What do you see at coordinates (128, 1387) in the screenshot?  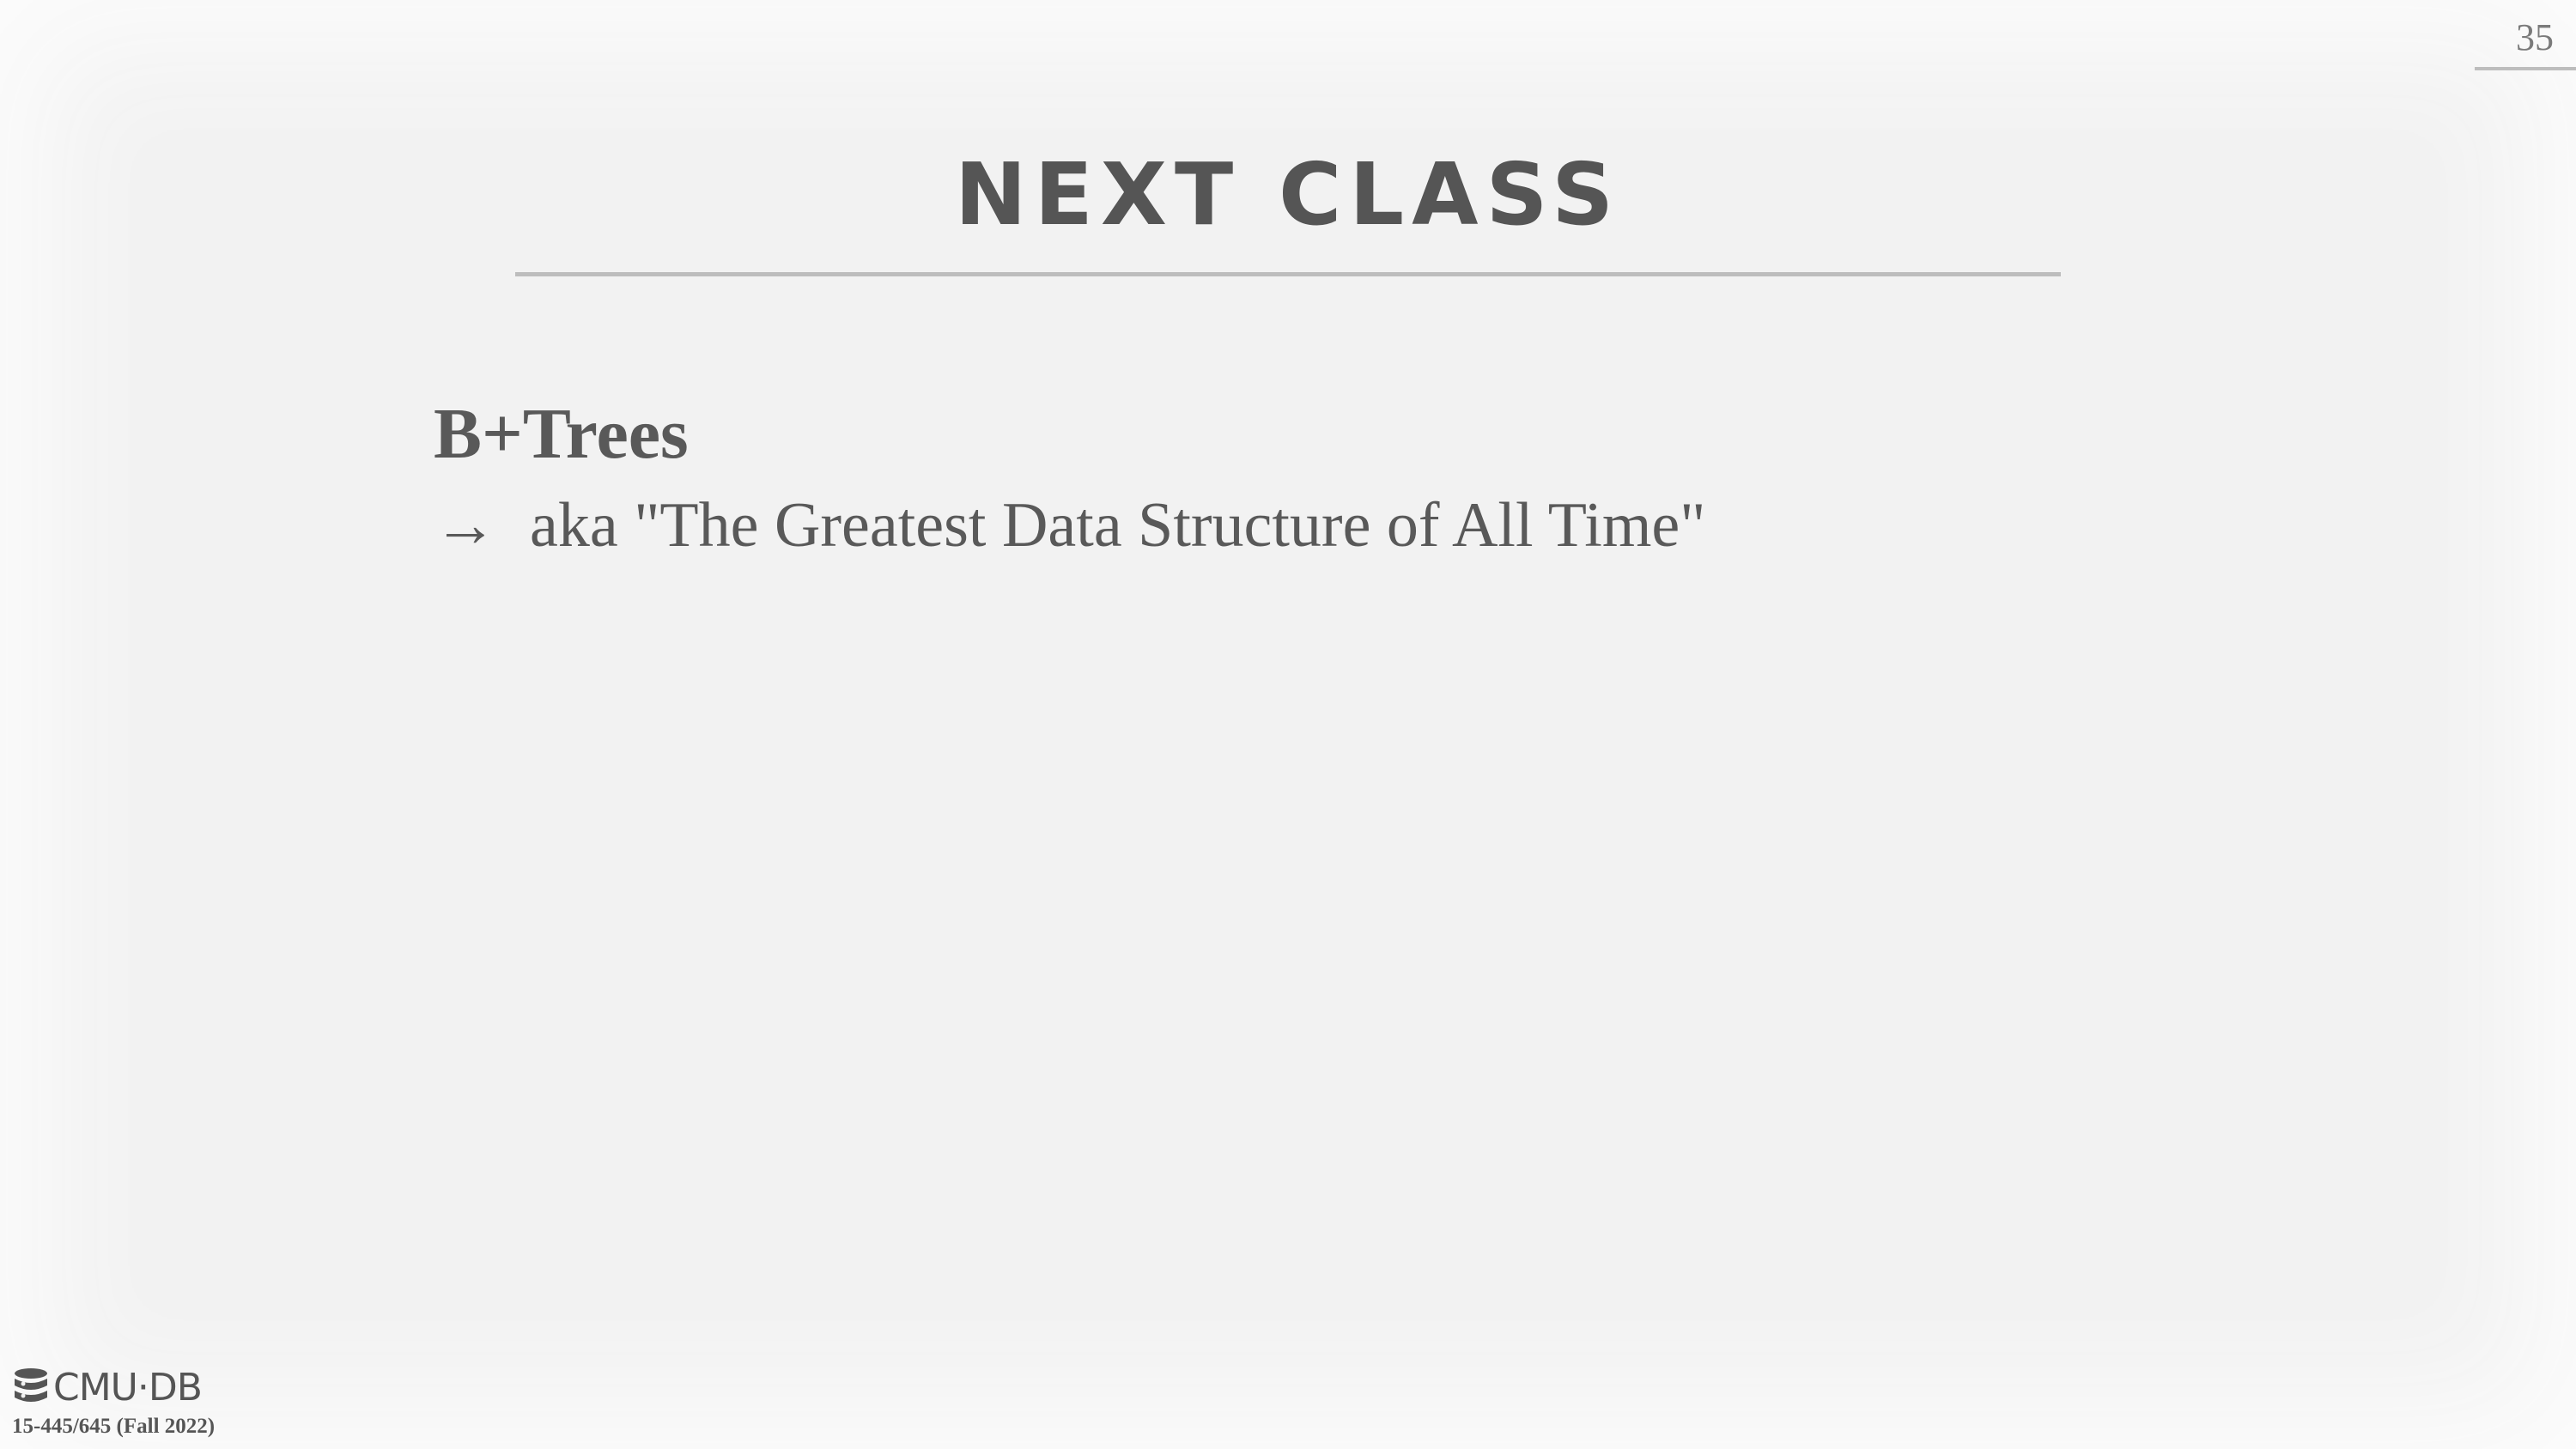 I see `logo-text: CMU·DB` at bounding box center [128, 1387].